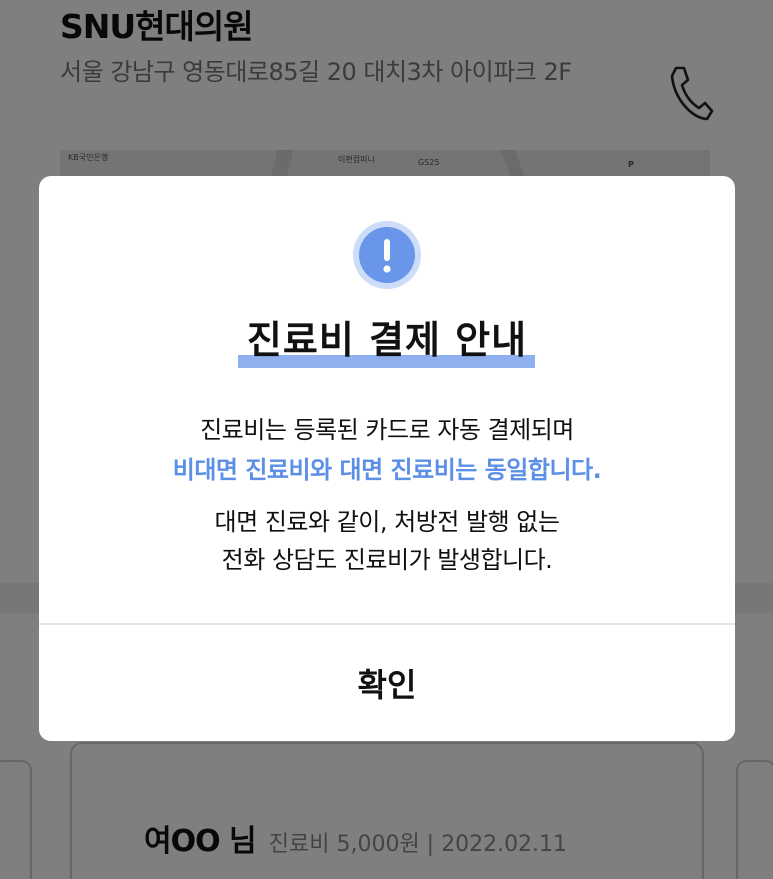 The width and height of the screenshot is (773, 879). I want to click on modal-message-line3: 대면 진료와 같이, 처방전 발행 없는, so click(387, 522).